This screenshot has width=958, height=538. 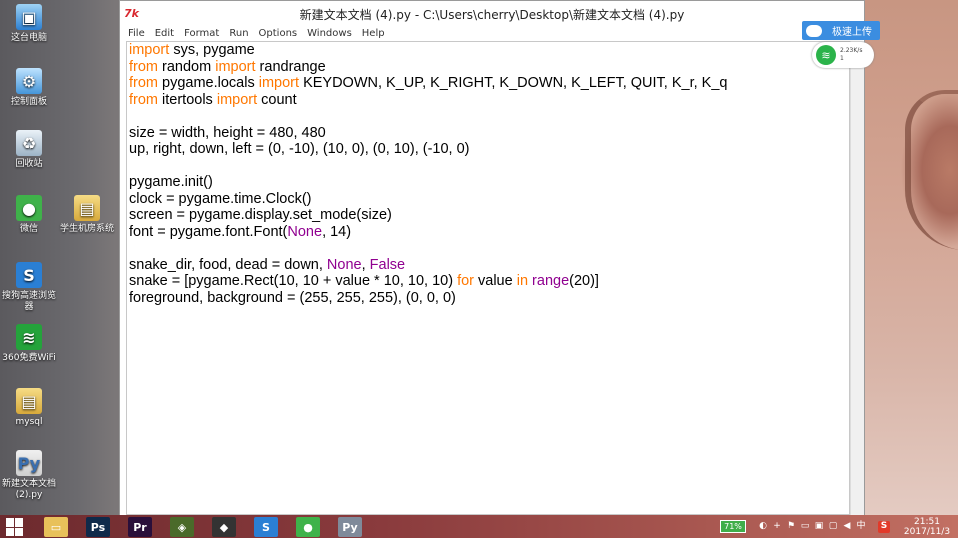 What do you see at coordinates (29, 422) in the screenshot?
I see `desktop-icon-label: mysql` at bounding box center [29, 422].